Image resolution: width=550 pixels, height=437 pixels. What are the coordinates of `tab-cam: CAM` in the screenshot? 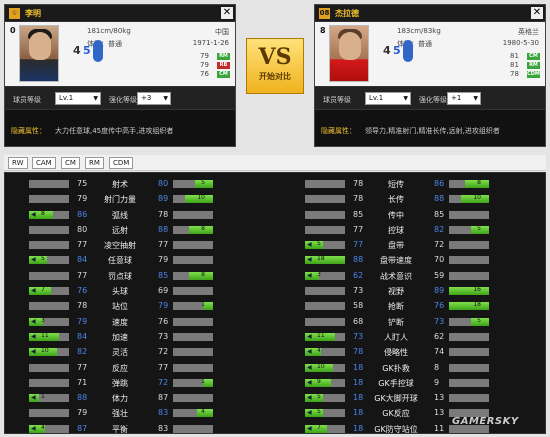 It's located at (44, 163).